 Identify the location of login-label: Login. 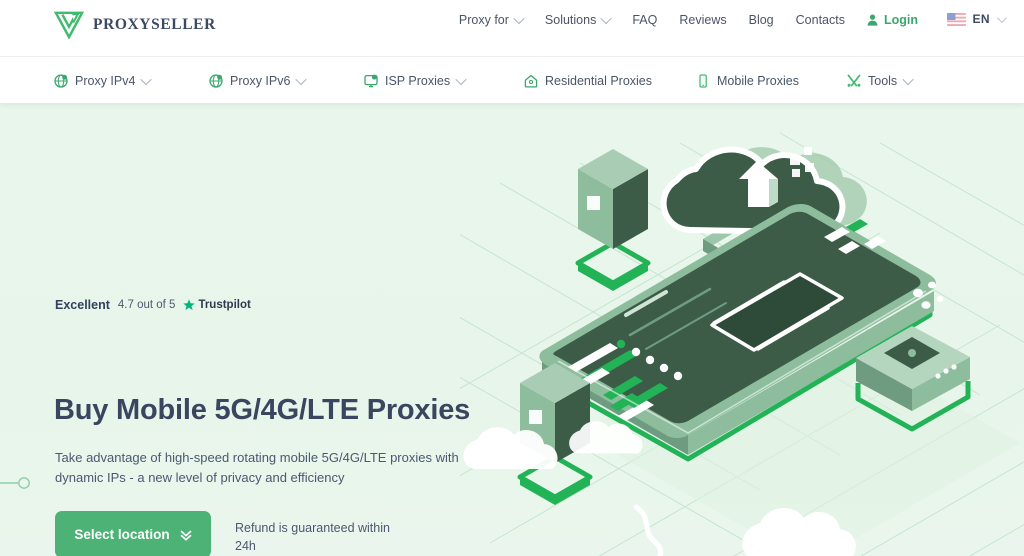
(900, 20).